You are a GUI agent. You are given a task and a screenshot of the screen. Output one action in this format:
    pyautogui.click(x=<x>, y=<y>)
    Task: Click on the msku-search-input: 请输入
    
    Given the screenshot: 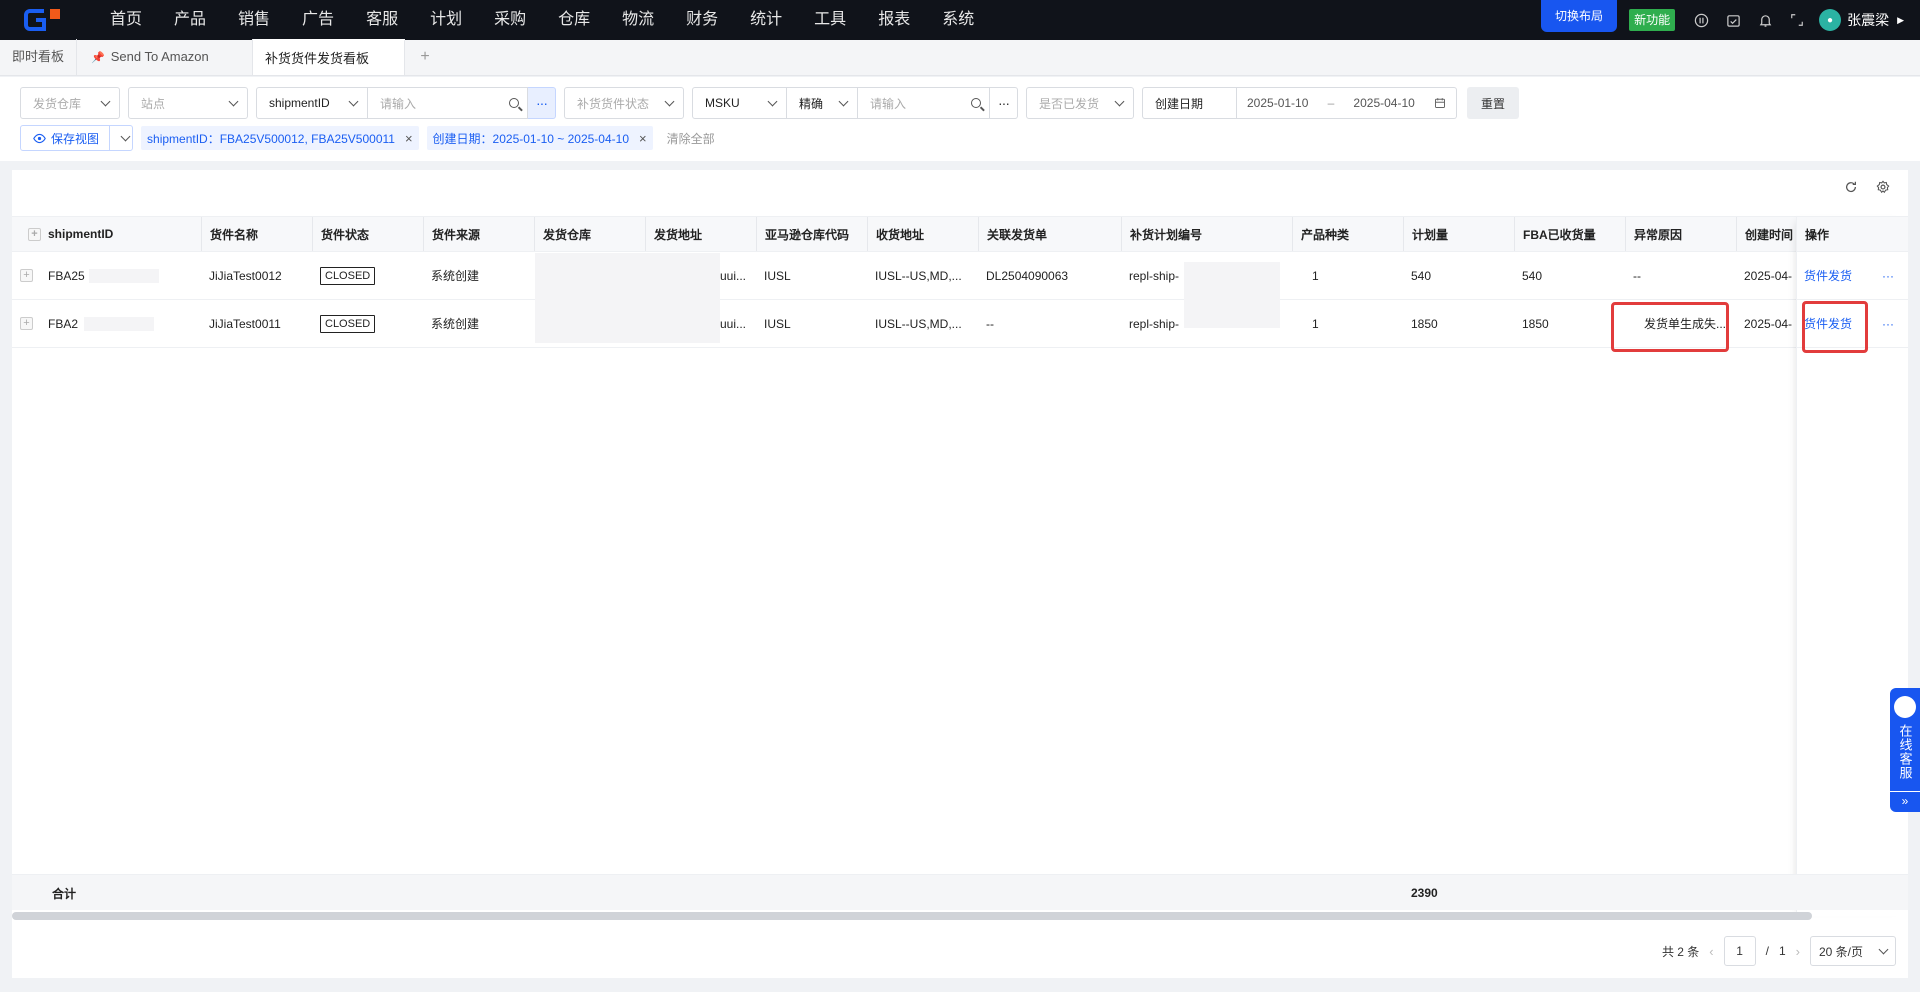 What is the action you would take?
    pyautogui.click(x=924, y=103)
    